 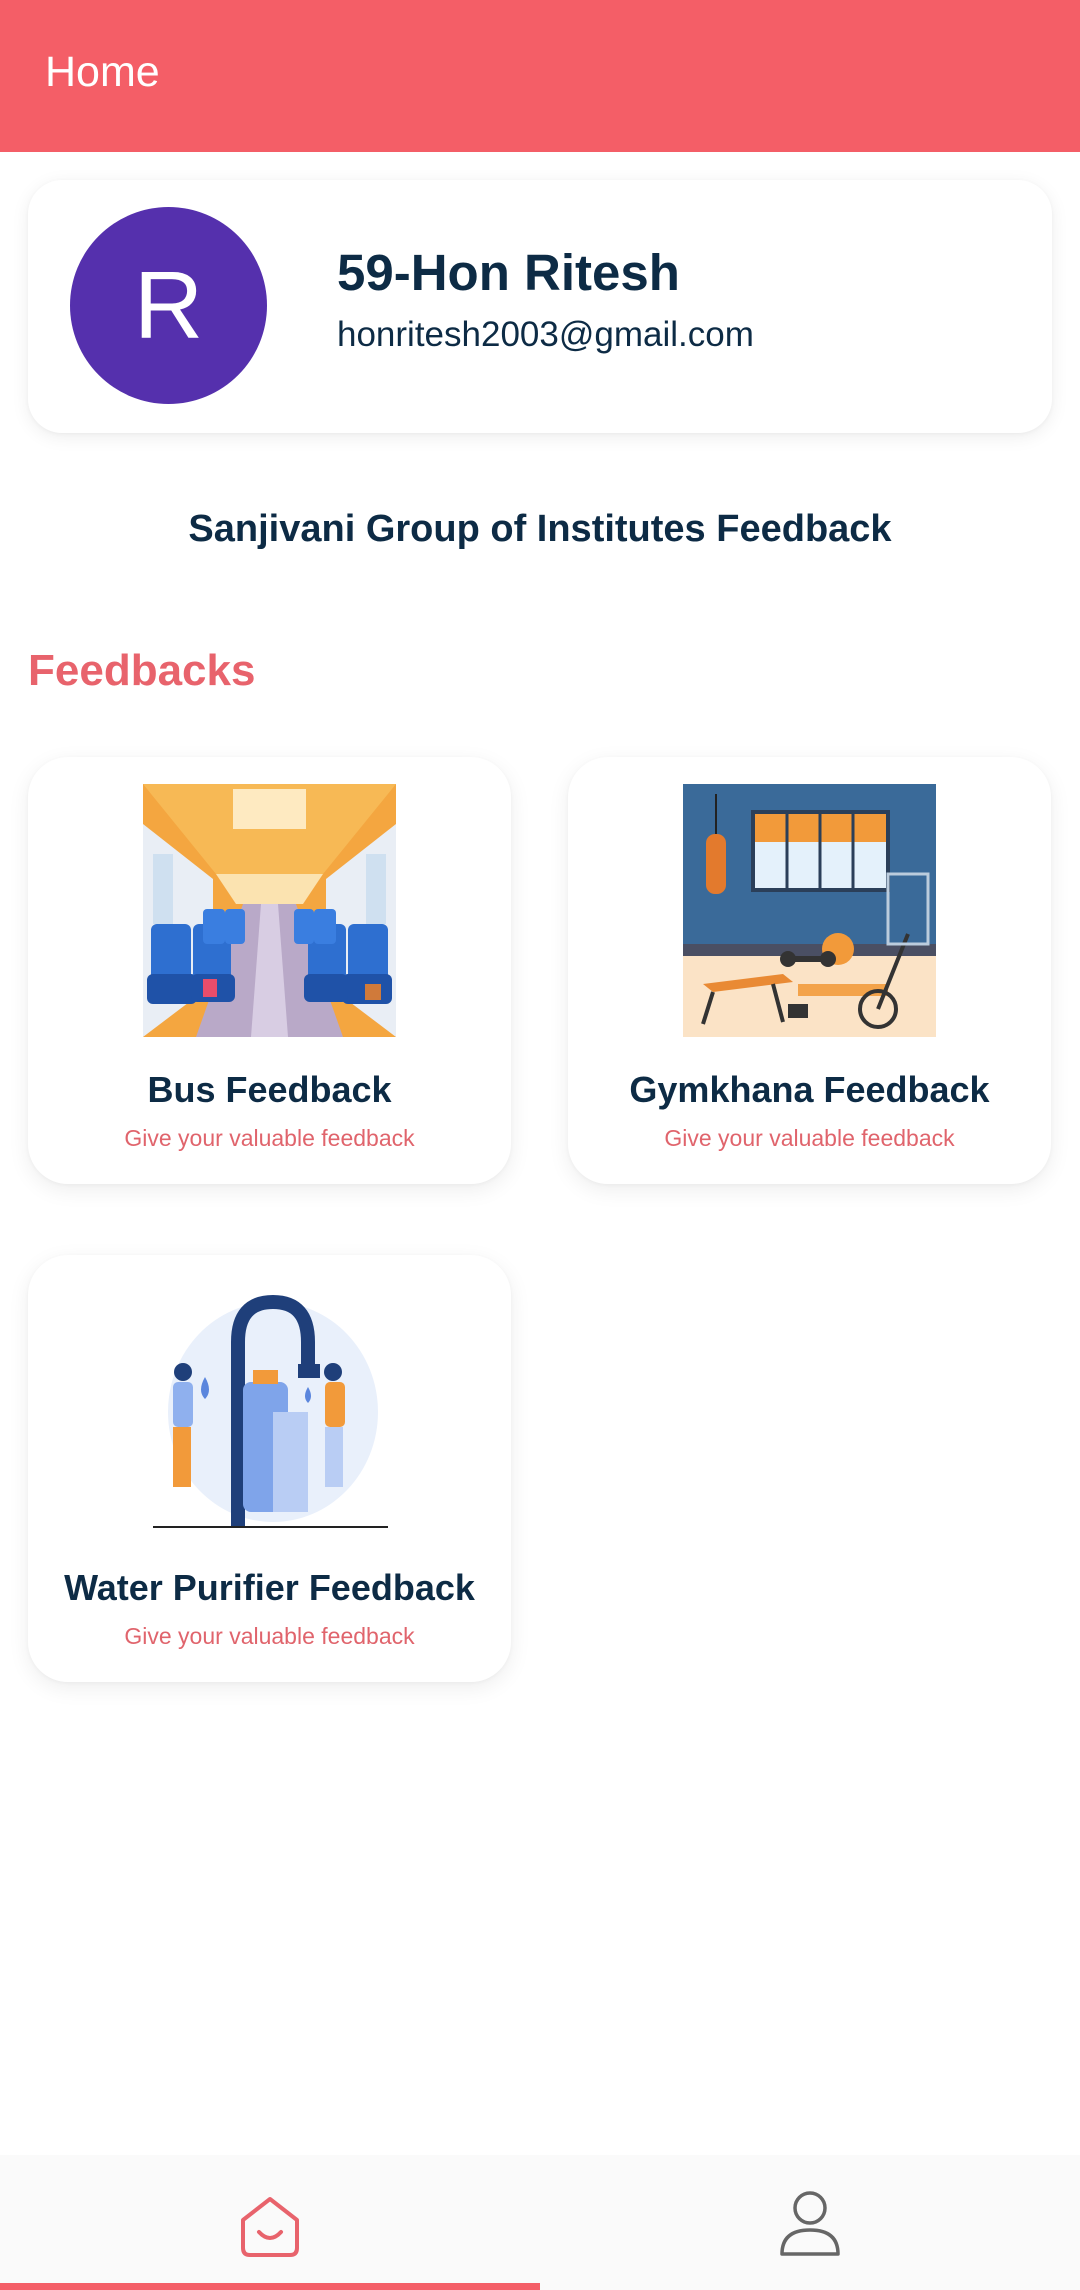 I want to click on bus-interior-illustration, so click(x=269, y=910).